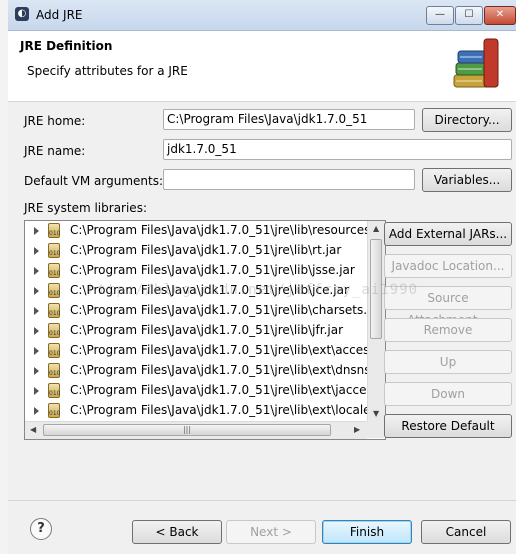  What do you see at coordinates (66, 46) in the screenshot?
I see `page-title: JRE Definition` at bounding box center [66, 46].